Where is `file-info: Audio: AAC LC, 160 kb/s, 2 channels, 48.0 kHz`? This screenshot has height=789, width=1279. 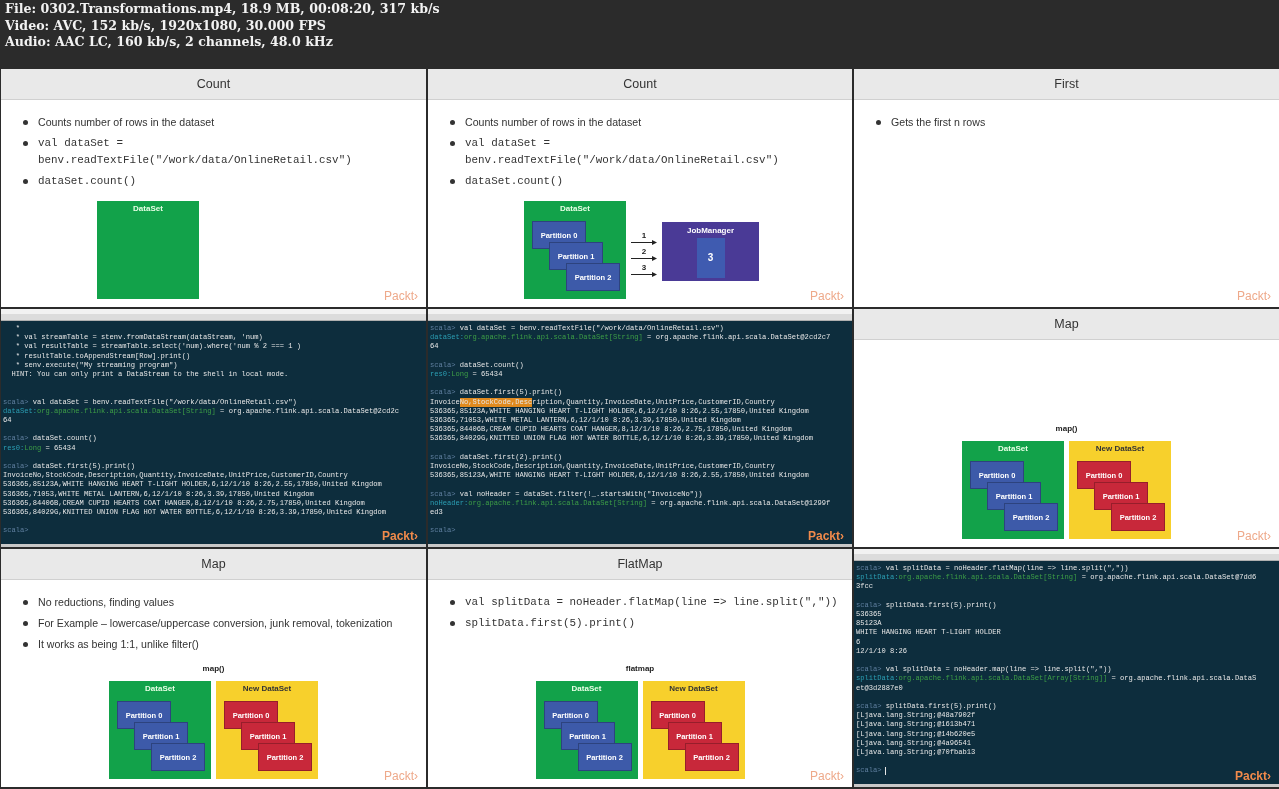 file-info: Audio: AAC LC, 160 kb/s, 2 channels, 48.0 kHz is located at coordinates (169, 42).